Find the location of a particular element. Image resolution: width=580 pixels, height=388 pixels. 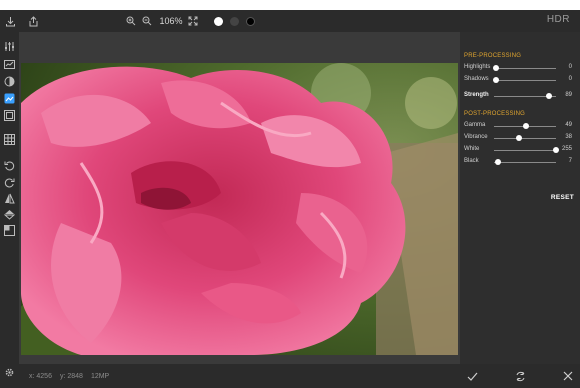

color-wheel-icon is located at coordinates (9, 81).